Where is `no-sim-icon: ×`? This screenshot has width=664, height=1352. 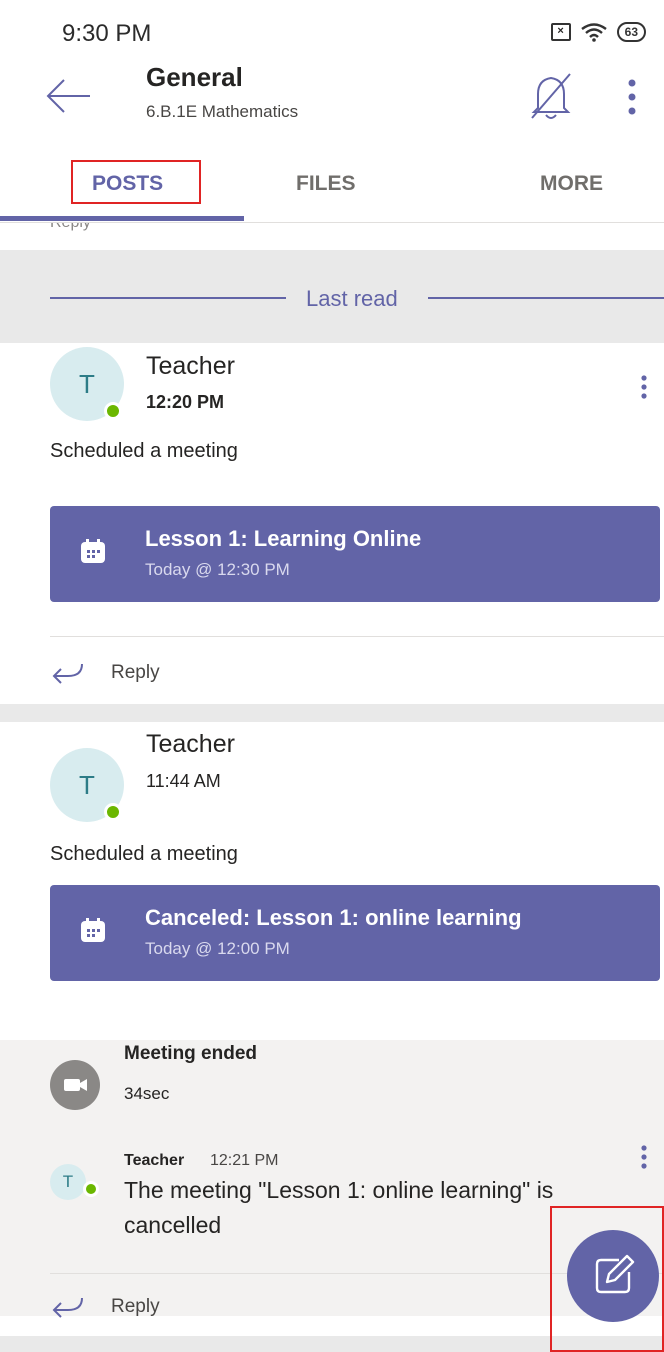 no-sim-icon: × is located at coordinates (560, 32).